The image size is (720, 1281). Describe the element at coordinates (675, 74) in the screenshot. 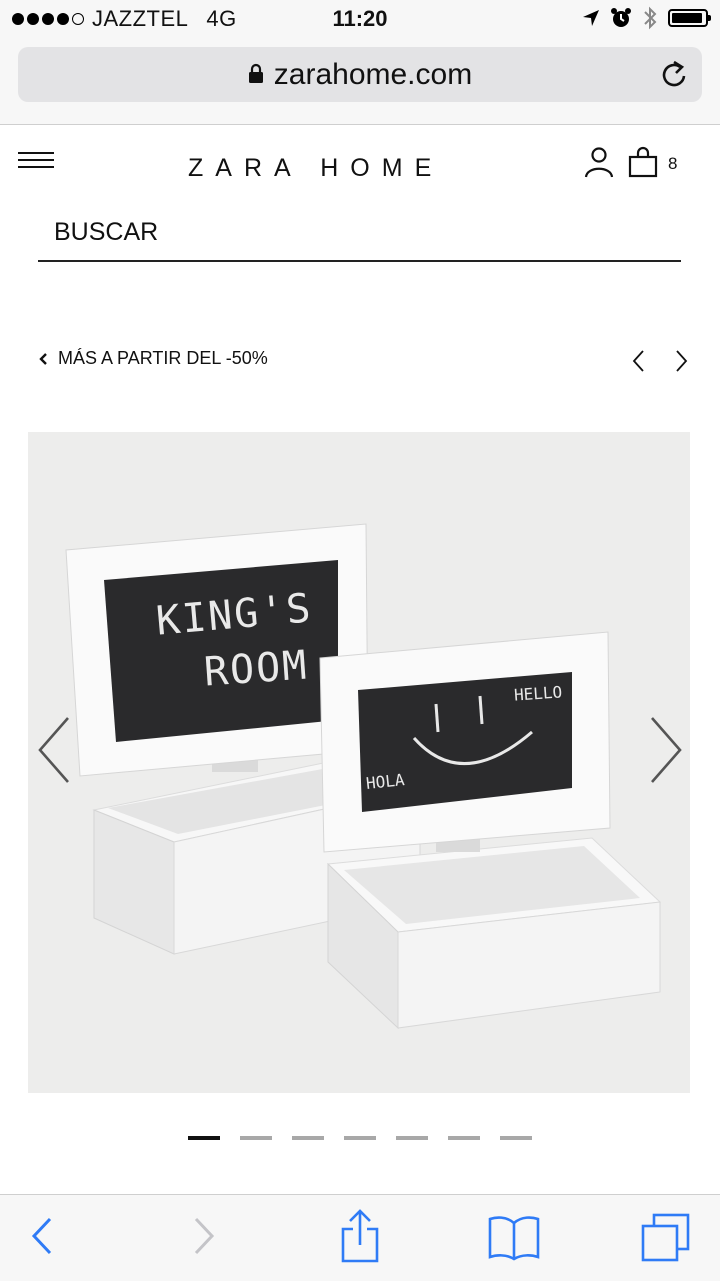

I see `reload-icon` at that location.